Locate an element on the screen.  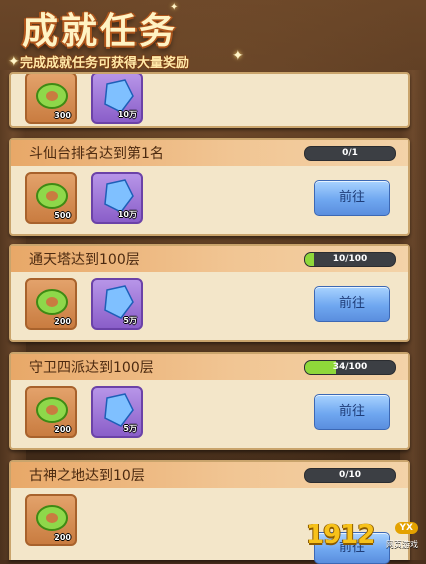
watermark-number: 1912 is located at coordinates (340, 535).